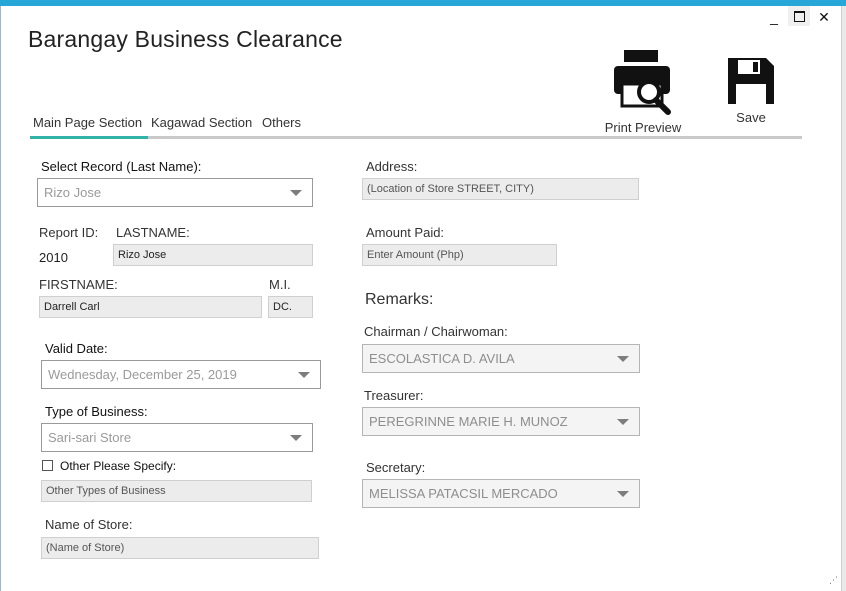  Describe the element at coordinates (78, 284) in the screenshot. I see `firstname-label: FIRSTNAME:` at that location.